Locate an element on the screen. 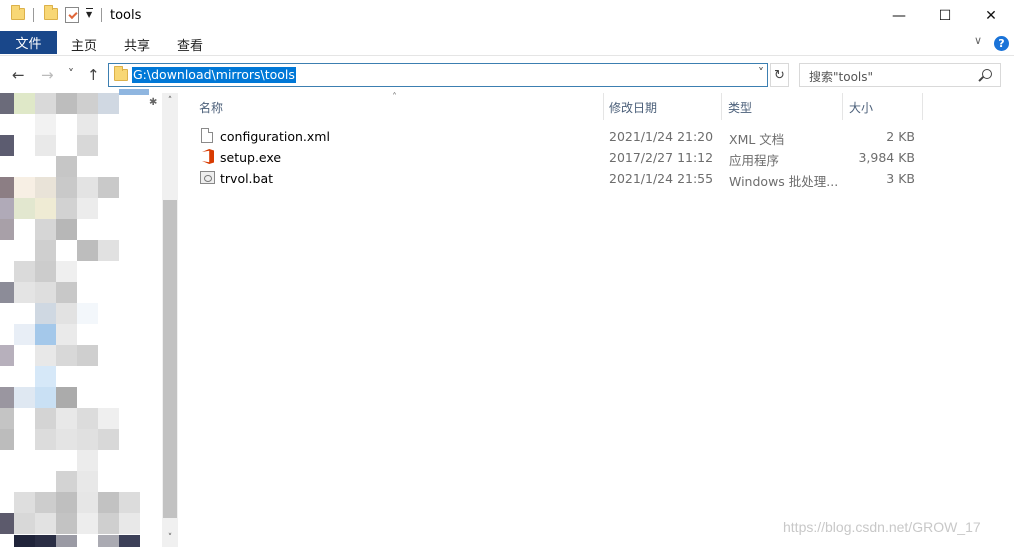 Image resolution: width=1014 pixels, height=547 pixels. pin-icon: ✱ is located at coordinates (153, 102).